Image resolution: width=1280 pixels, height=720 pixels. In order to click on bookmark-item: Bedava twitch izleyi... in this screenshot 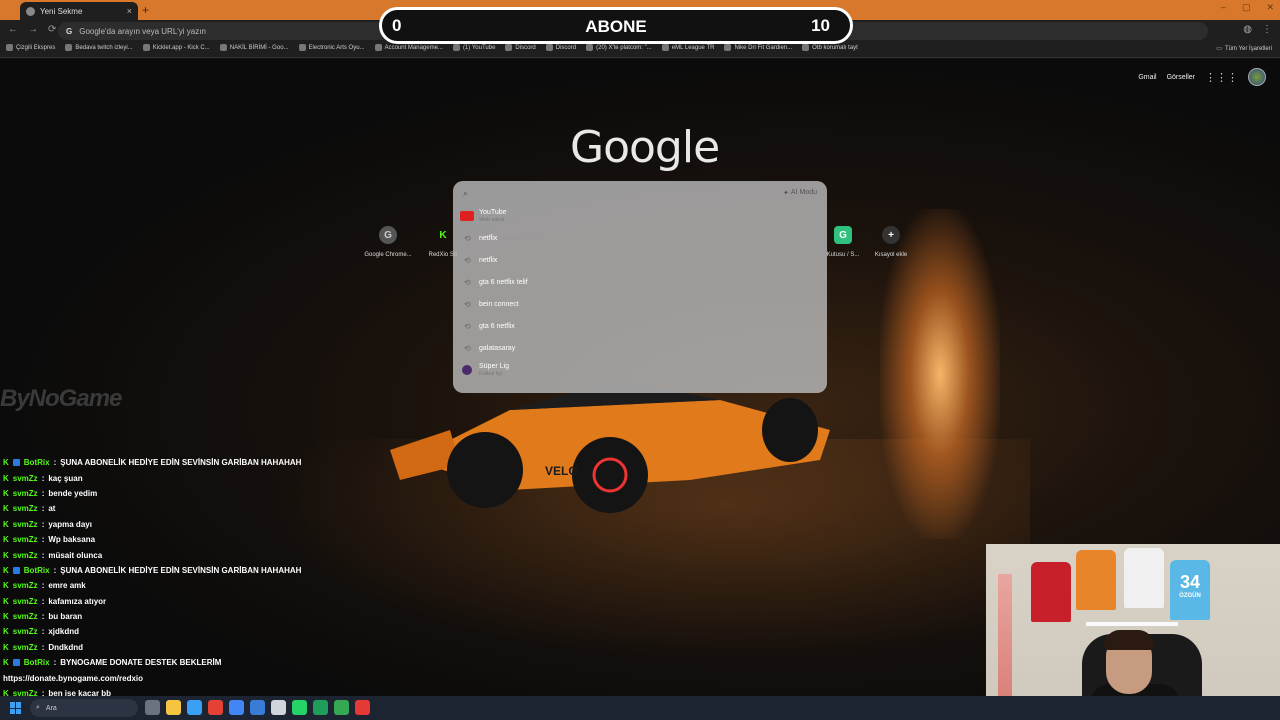, I will do `click(99, 47)`.